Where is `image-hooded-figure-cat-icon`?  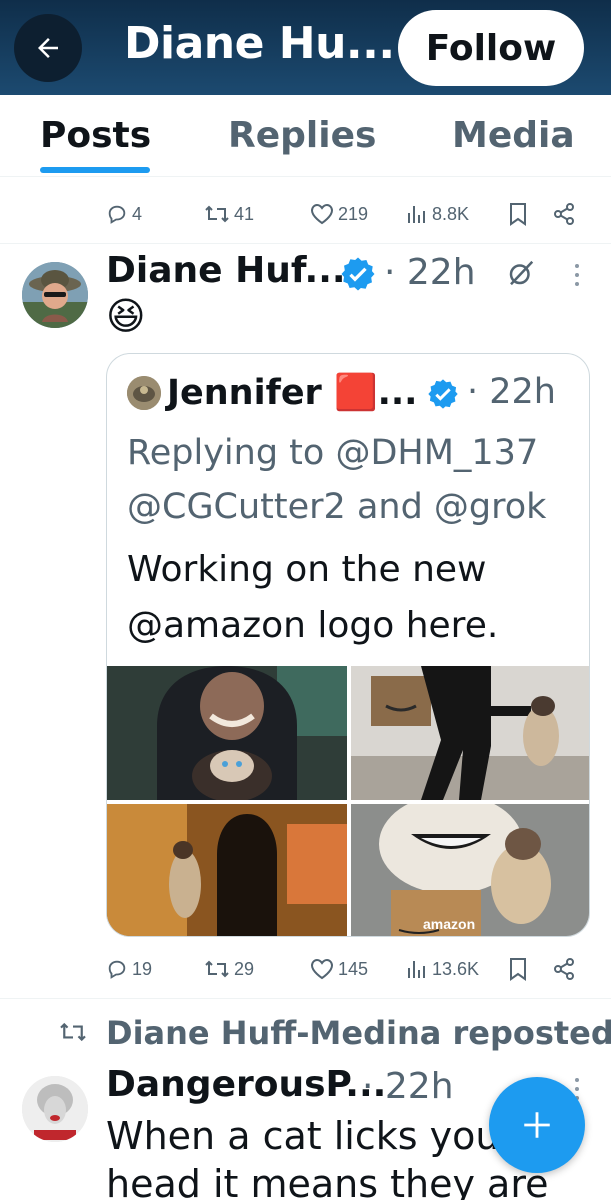
image-hooded-figure-cat-icon is located at coordinates (227, 733).